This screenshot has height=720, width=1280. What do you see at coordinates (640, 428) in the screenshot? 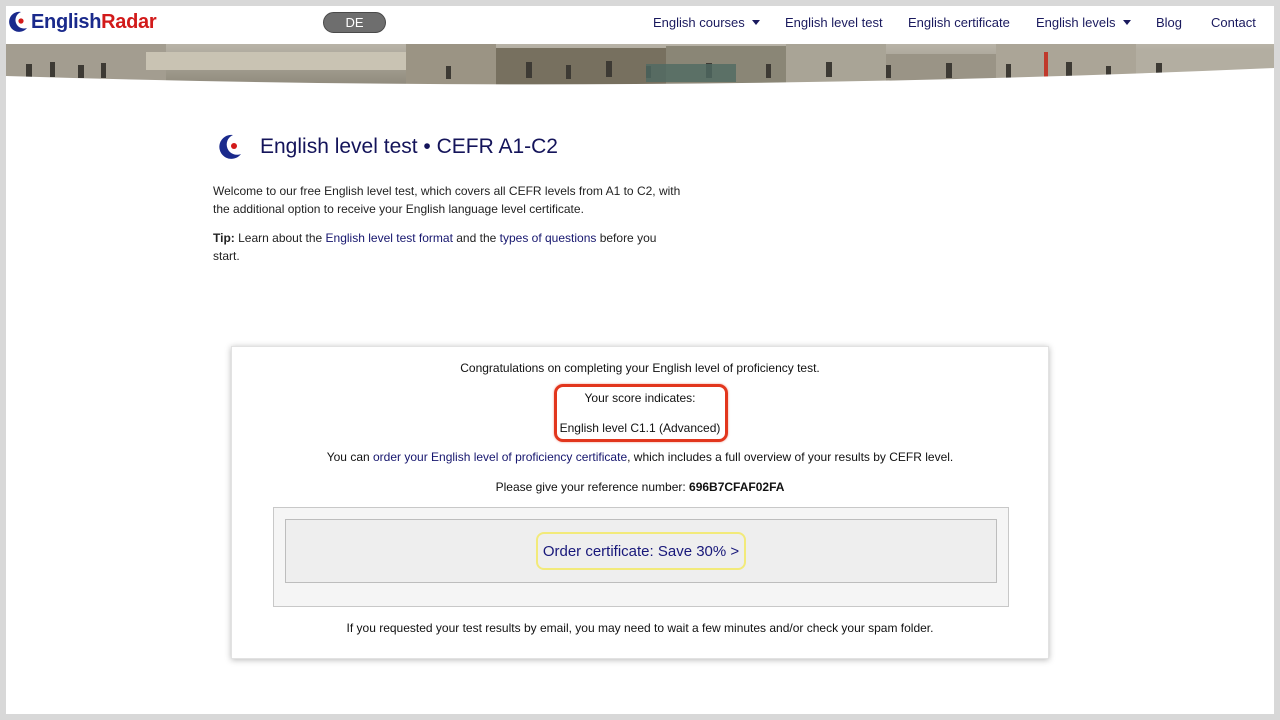
I see `score-value: English level C1.1 (Advanced)` at bounding box center [640, 428].